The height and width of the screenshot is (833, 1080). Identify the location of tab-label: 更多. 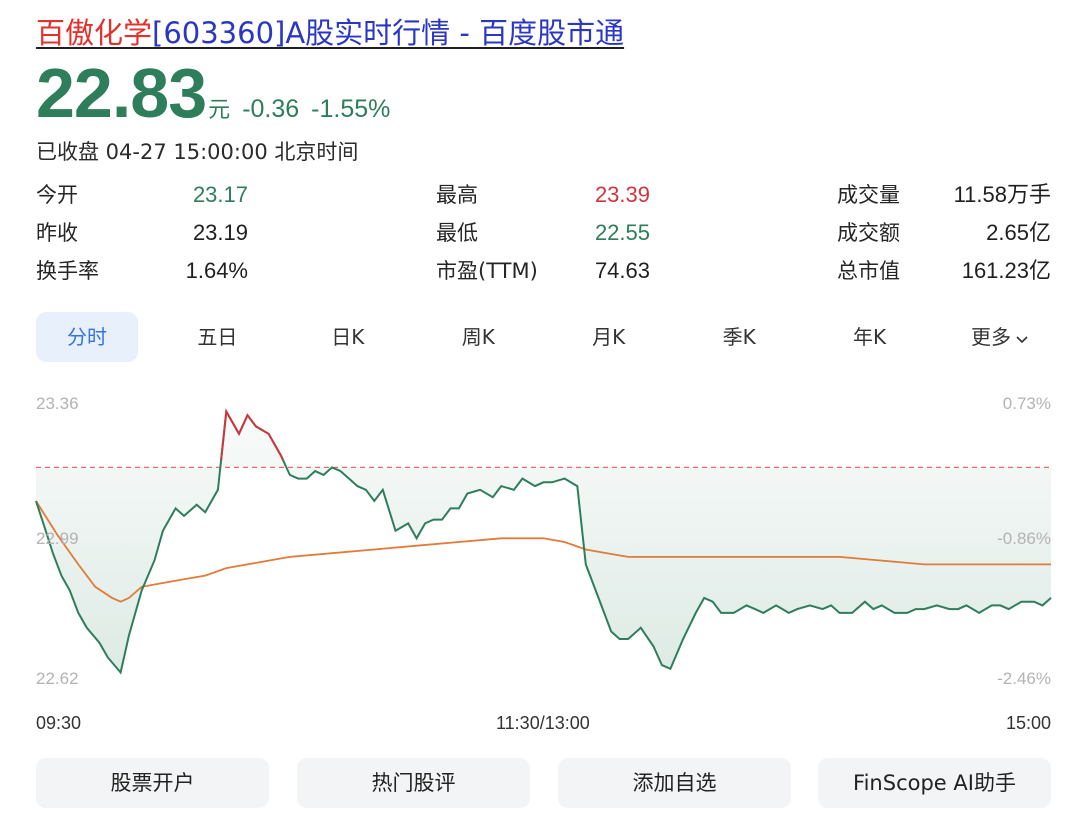
(991, 337).